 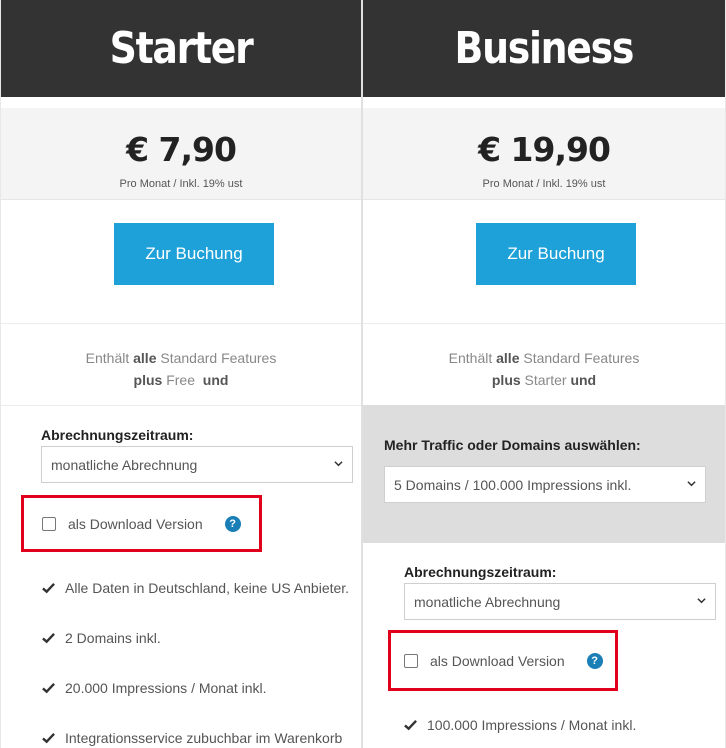 I want to click on traffic-select: 5 Domains / 100.000 Impressions inkl., so click(x=545, y=484).